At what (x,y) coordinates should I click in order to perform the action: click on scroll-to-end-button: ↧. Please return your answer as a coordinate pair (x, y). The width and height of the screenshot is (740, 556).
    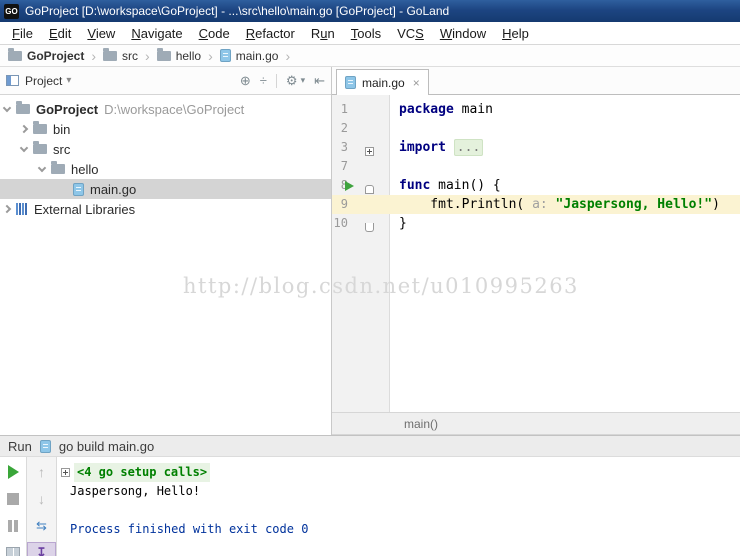
    Looking at the image, I should click on (41, 549).